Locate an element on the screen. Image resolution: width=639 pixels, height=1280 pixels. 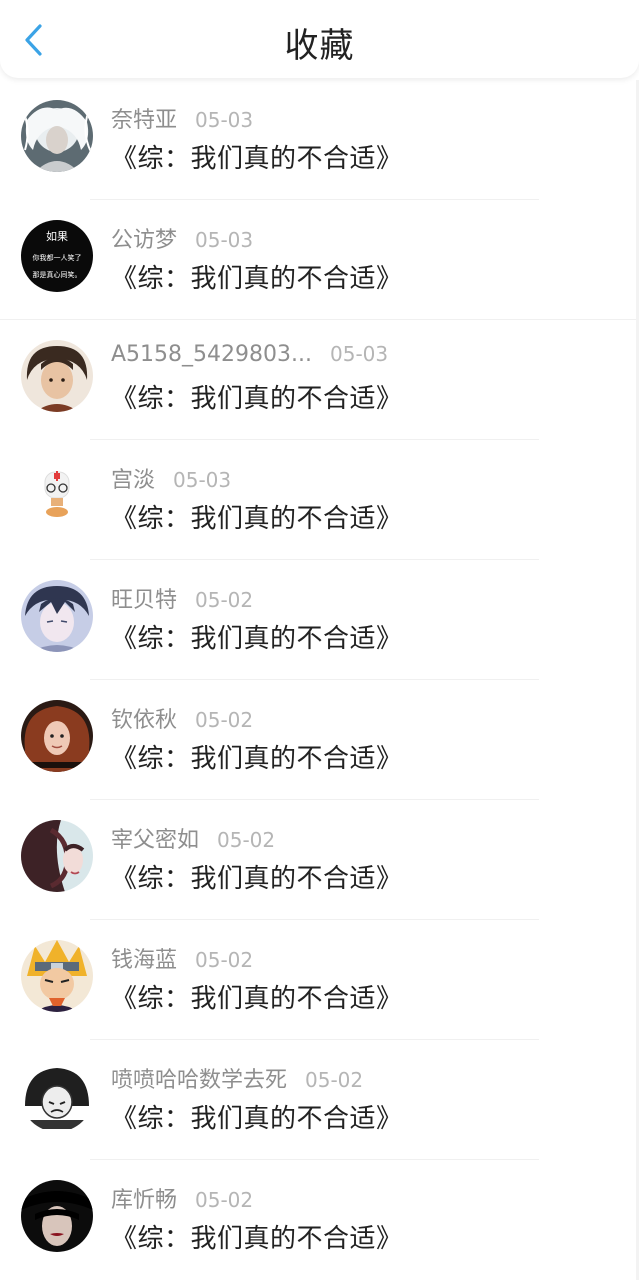
avatar: 如果 你我都一人笑了 那是真心同笑。 is located at coordinates (57, 256).